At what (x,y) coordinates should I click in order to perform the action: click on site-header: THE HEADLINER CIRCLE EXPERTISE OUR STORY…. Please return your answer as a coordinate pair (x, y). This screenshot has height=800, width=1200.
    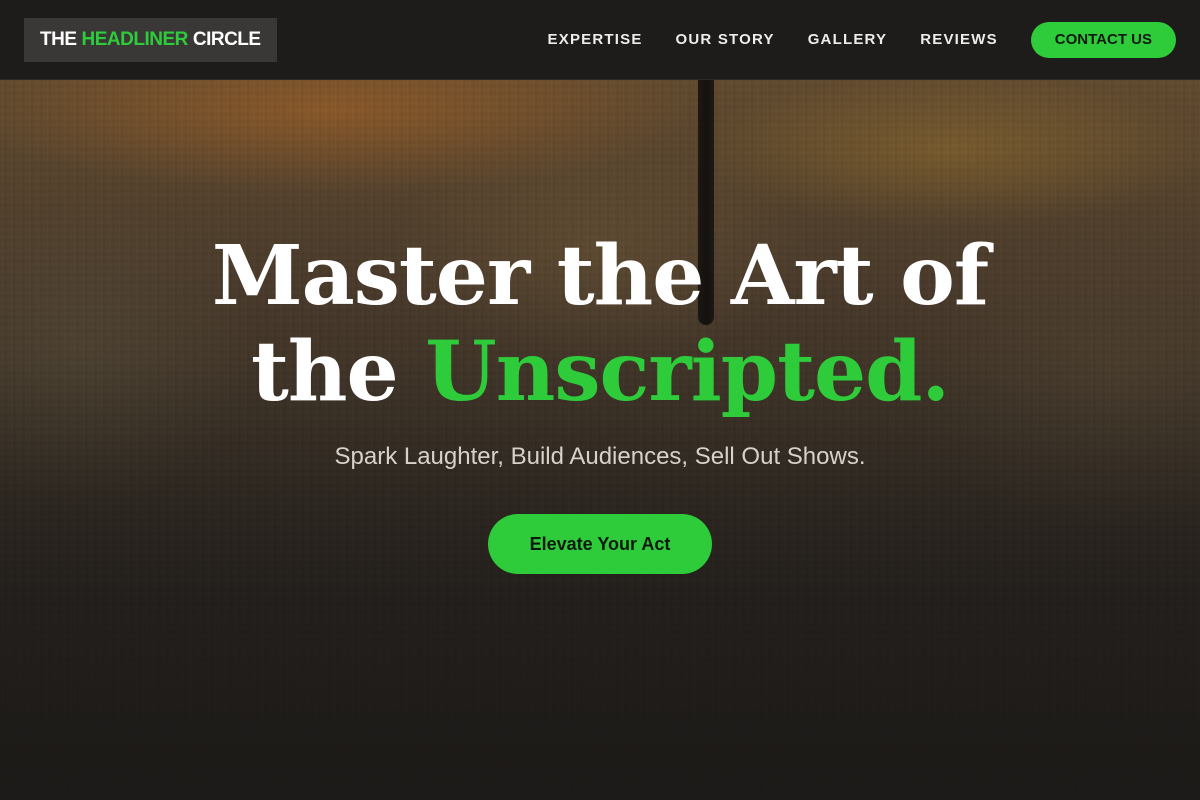
    Looking at the image, I should click on (600, 40).